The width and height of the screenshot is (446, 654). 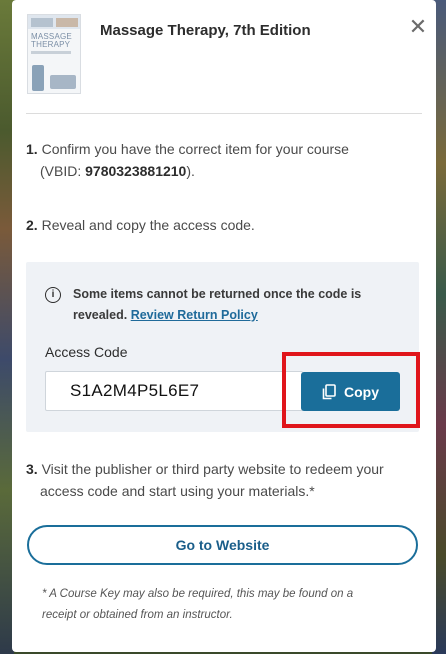 I want to click on go-to-website-button: Go to Website, so click(x=222, y=545).